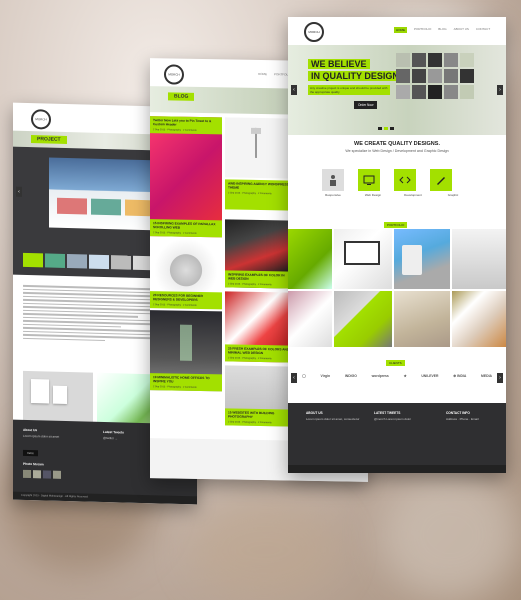 The height and width of the screenshot is (600, 521). Describe the element at coordinates (42, 474) in the screenshot. I see `photo-stream` at that location.